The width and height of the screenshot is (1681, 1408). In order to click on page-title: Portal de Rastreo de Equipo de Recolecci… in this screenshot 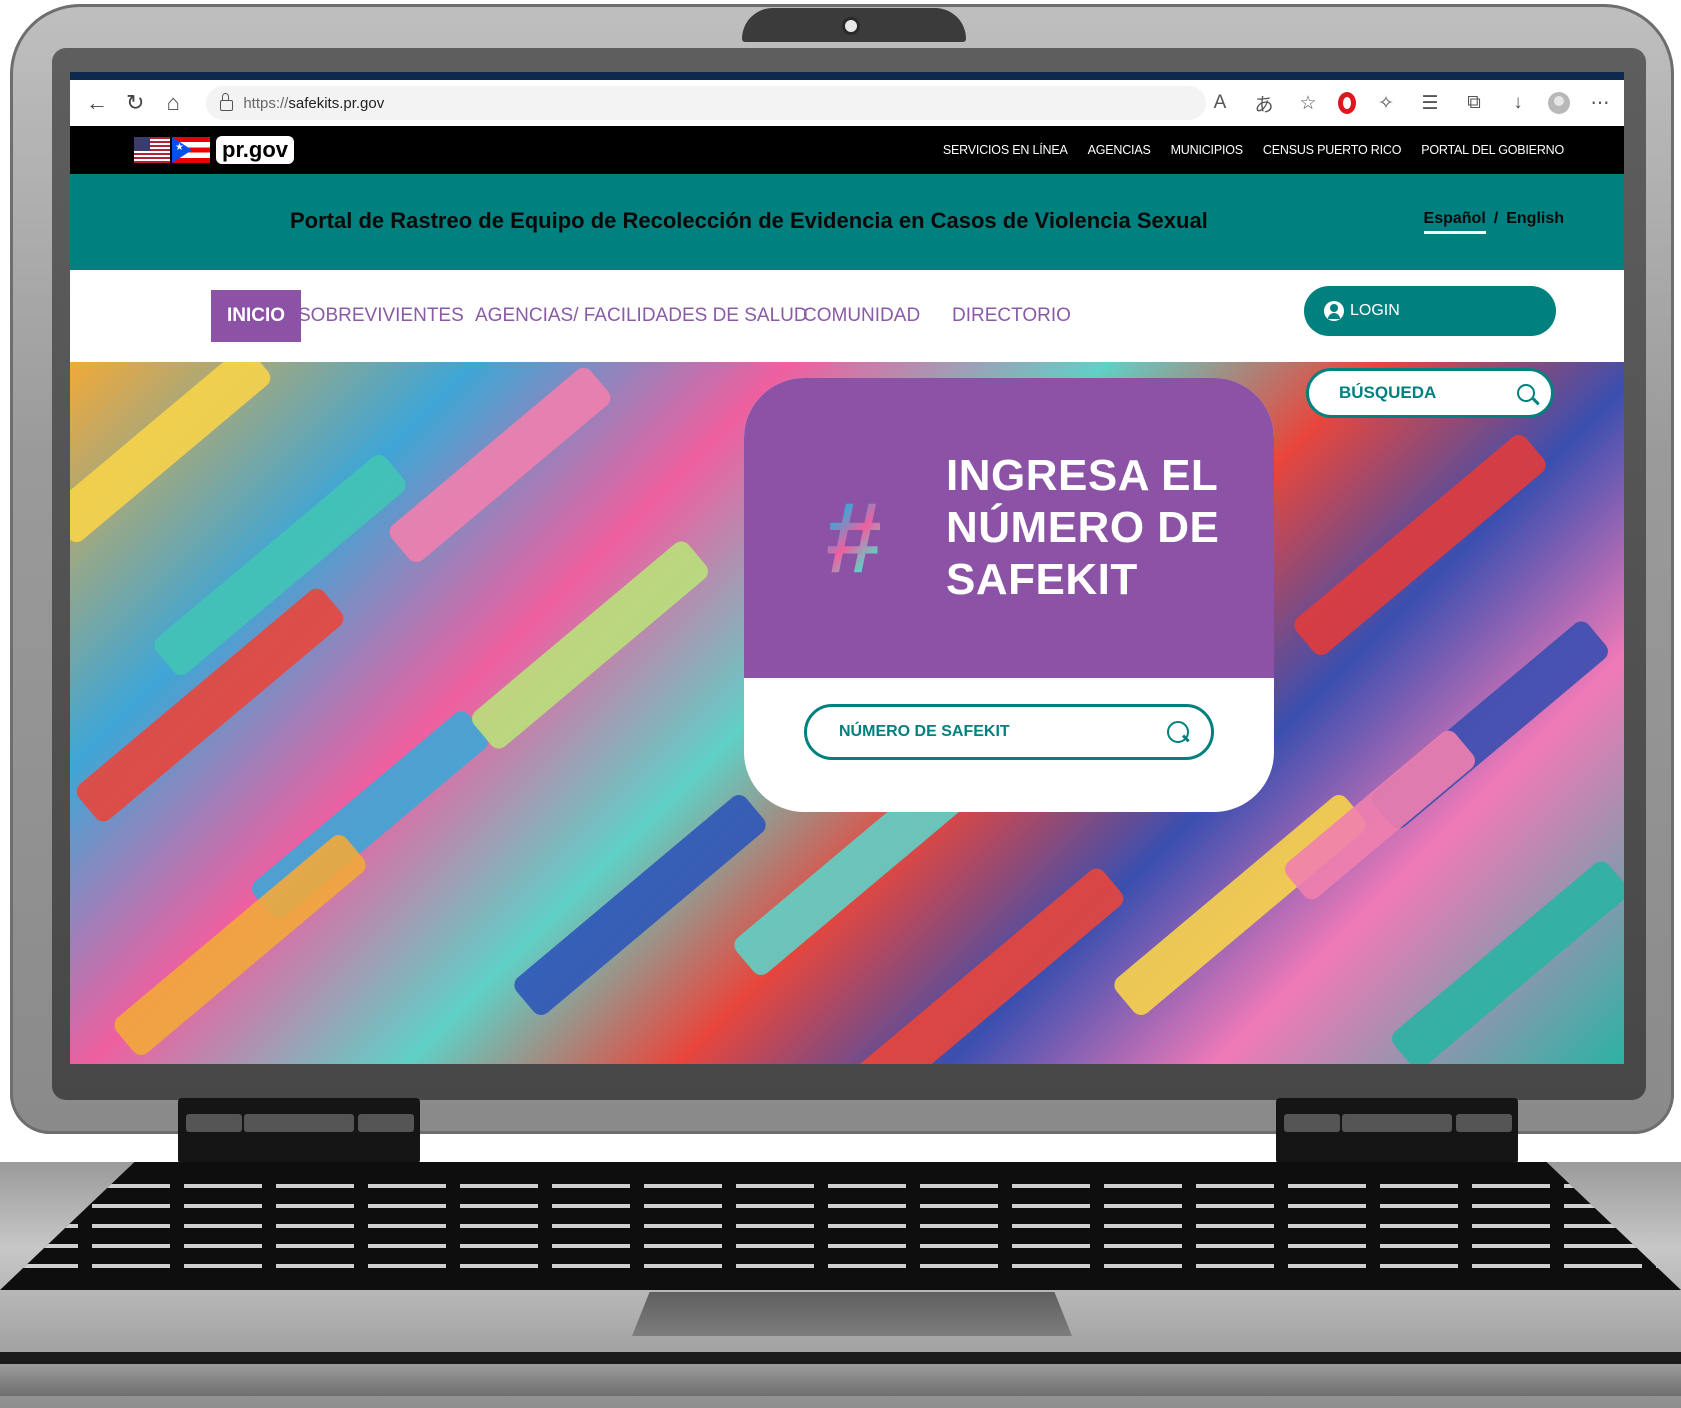, I will do `click(749, 220)`.